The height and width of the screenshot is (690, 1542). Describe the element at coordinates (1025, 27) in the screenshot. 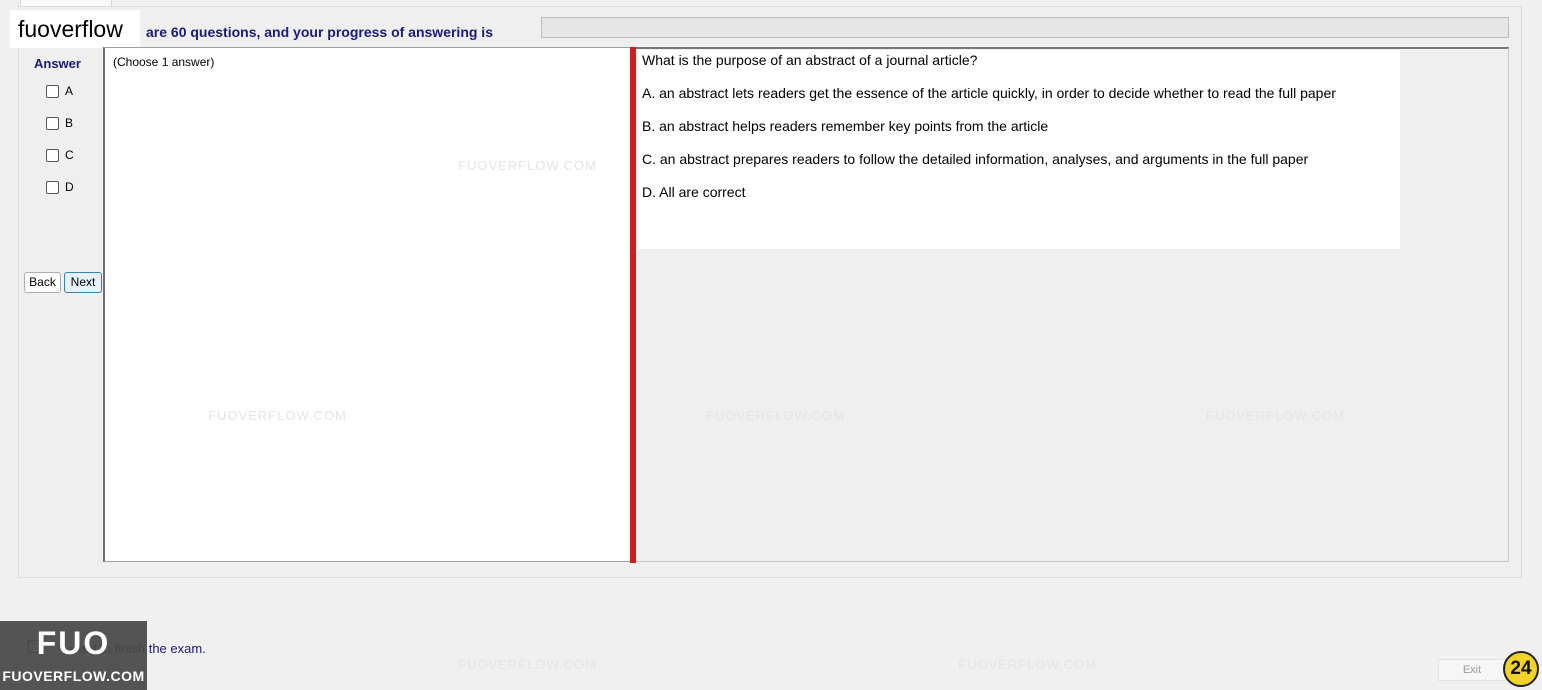

I see `progress-bar` at that location.